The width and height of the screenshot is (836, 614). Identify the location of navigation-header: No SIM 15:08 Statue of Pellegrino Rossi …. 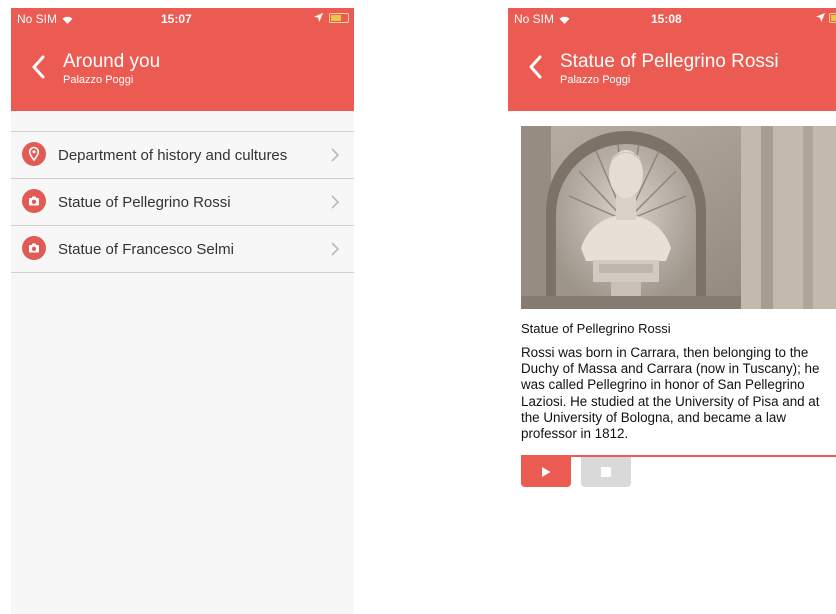
(672, 59).